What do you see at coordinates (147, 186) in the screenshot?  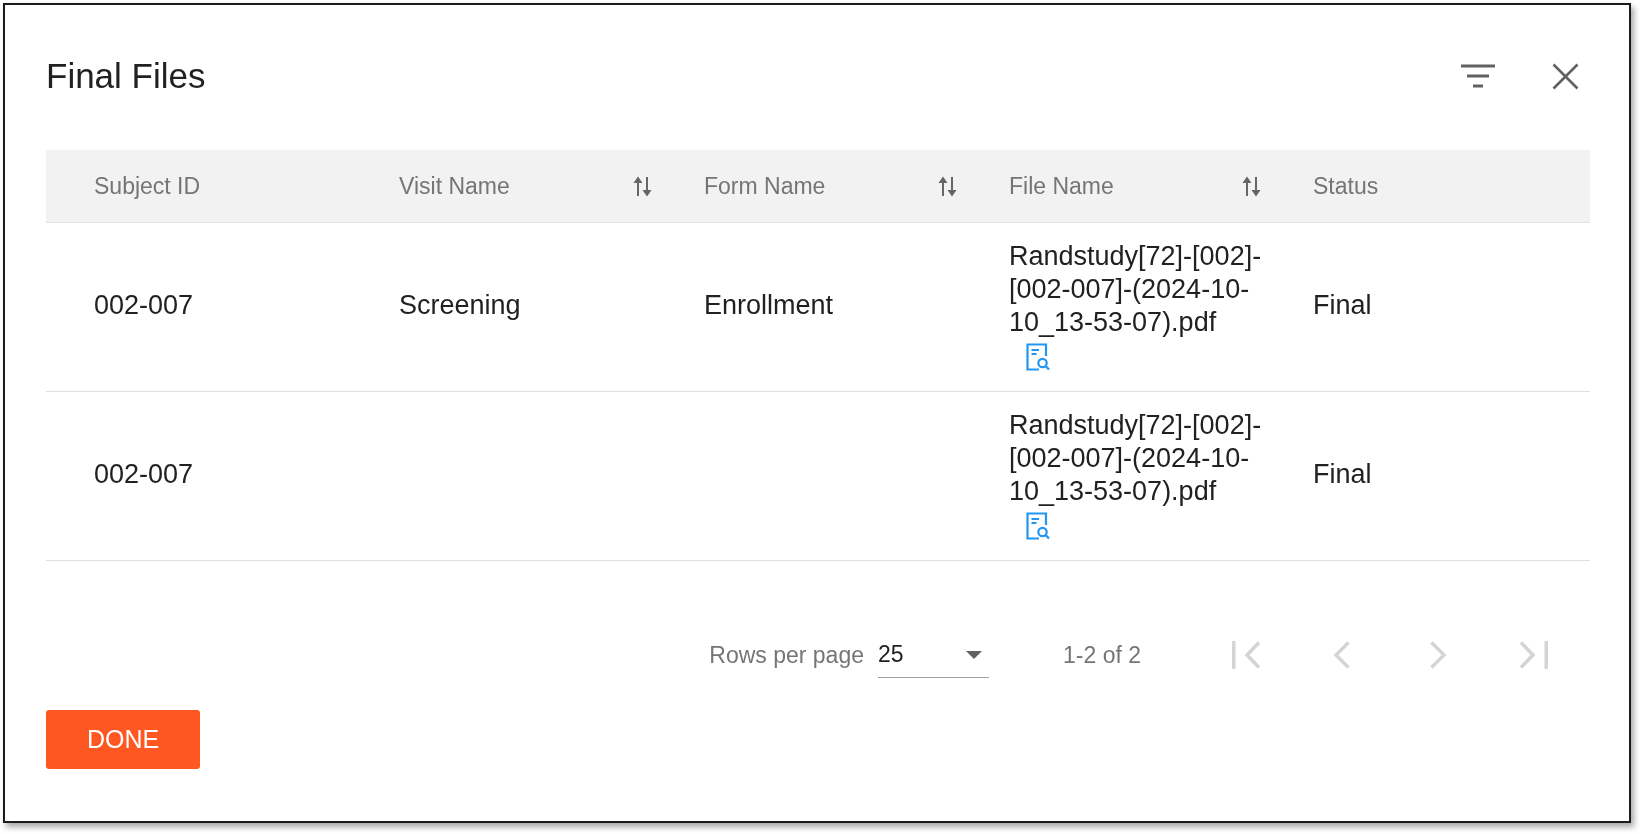 I see `column-header: Subject ID` at bounding box center [147, 186].